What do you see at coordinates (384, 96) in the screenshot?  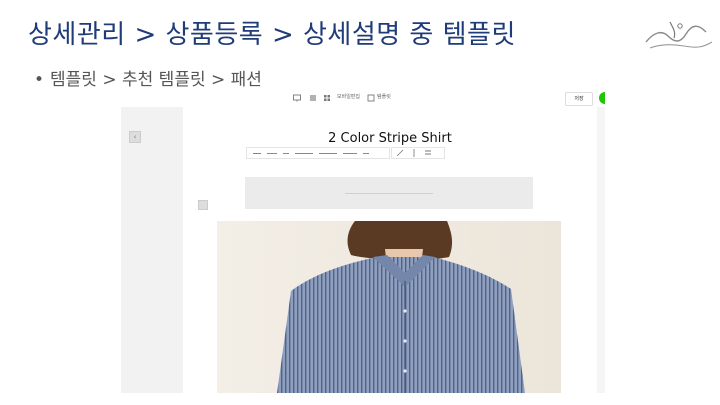 I see `template-button: 템플릿` at bounding box center [384, 96].